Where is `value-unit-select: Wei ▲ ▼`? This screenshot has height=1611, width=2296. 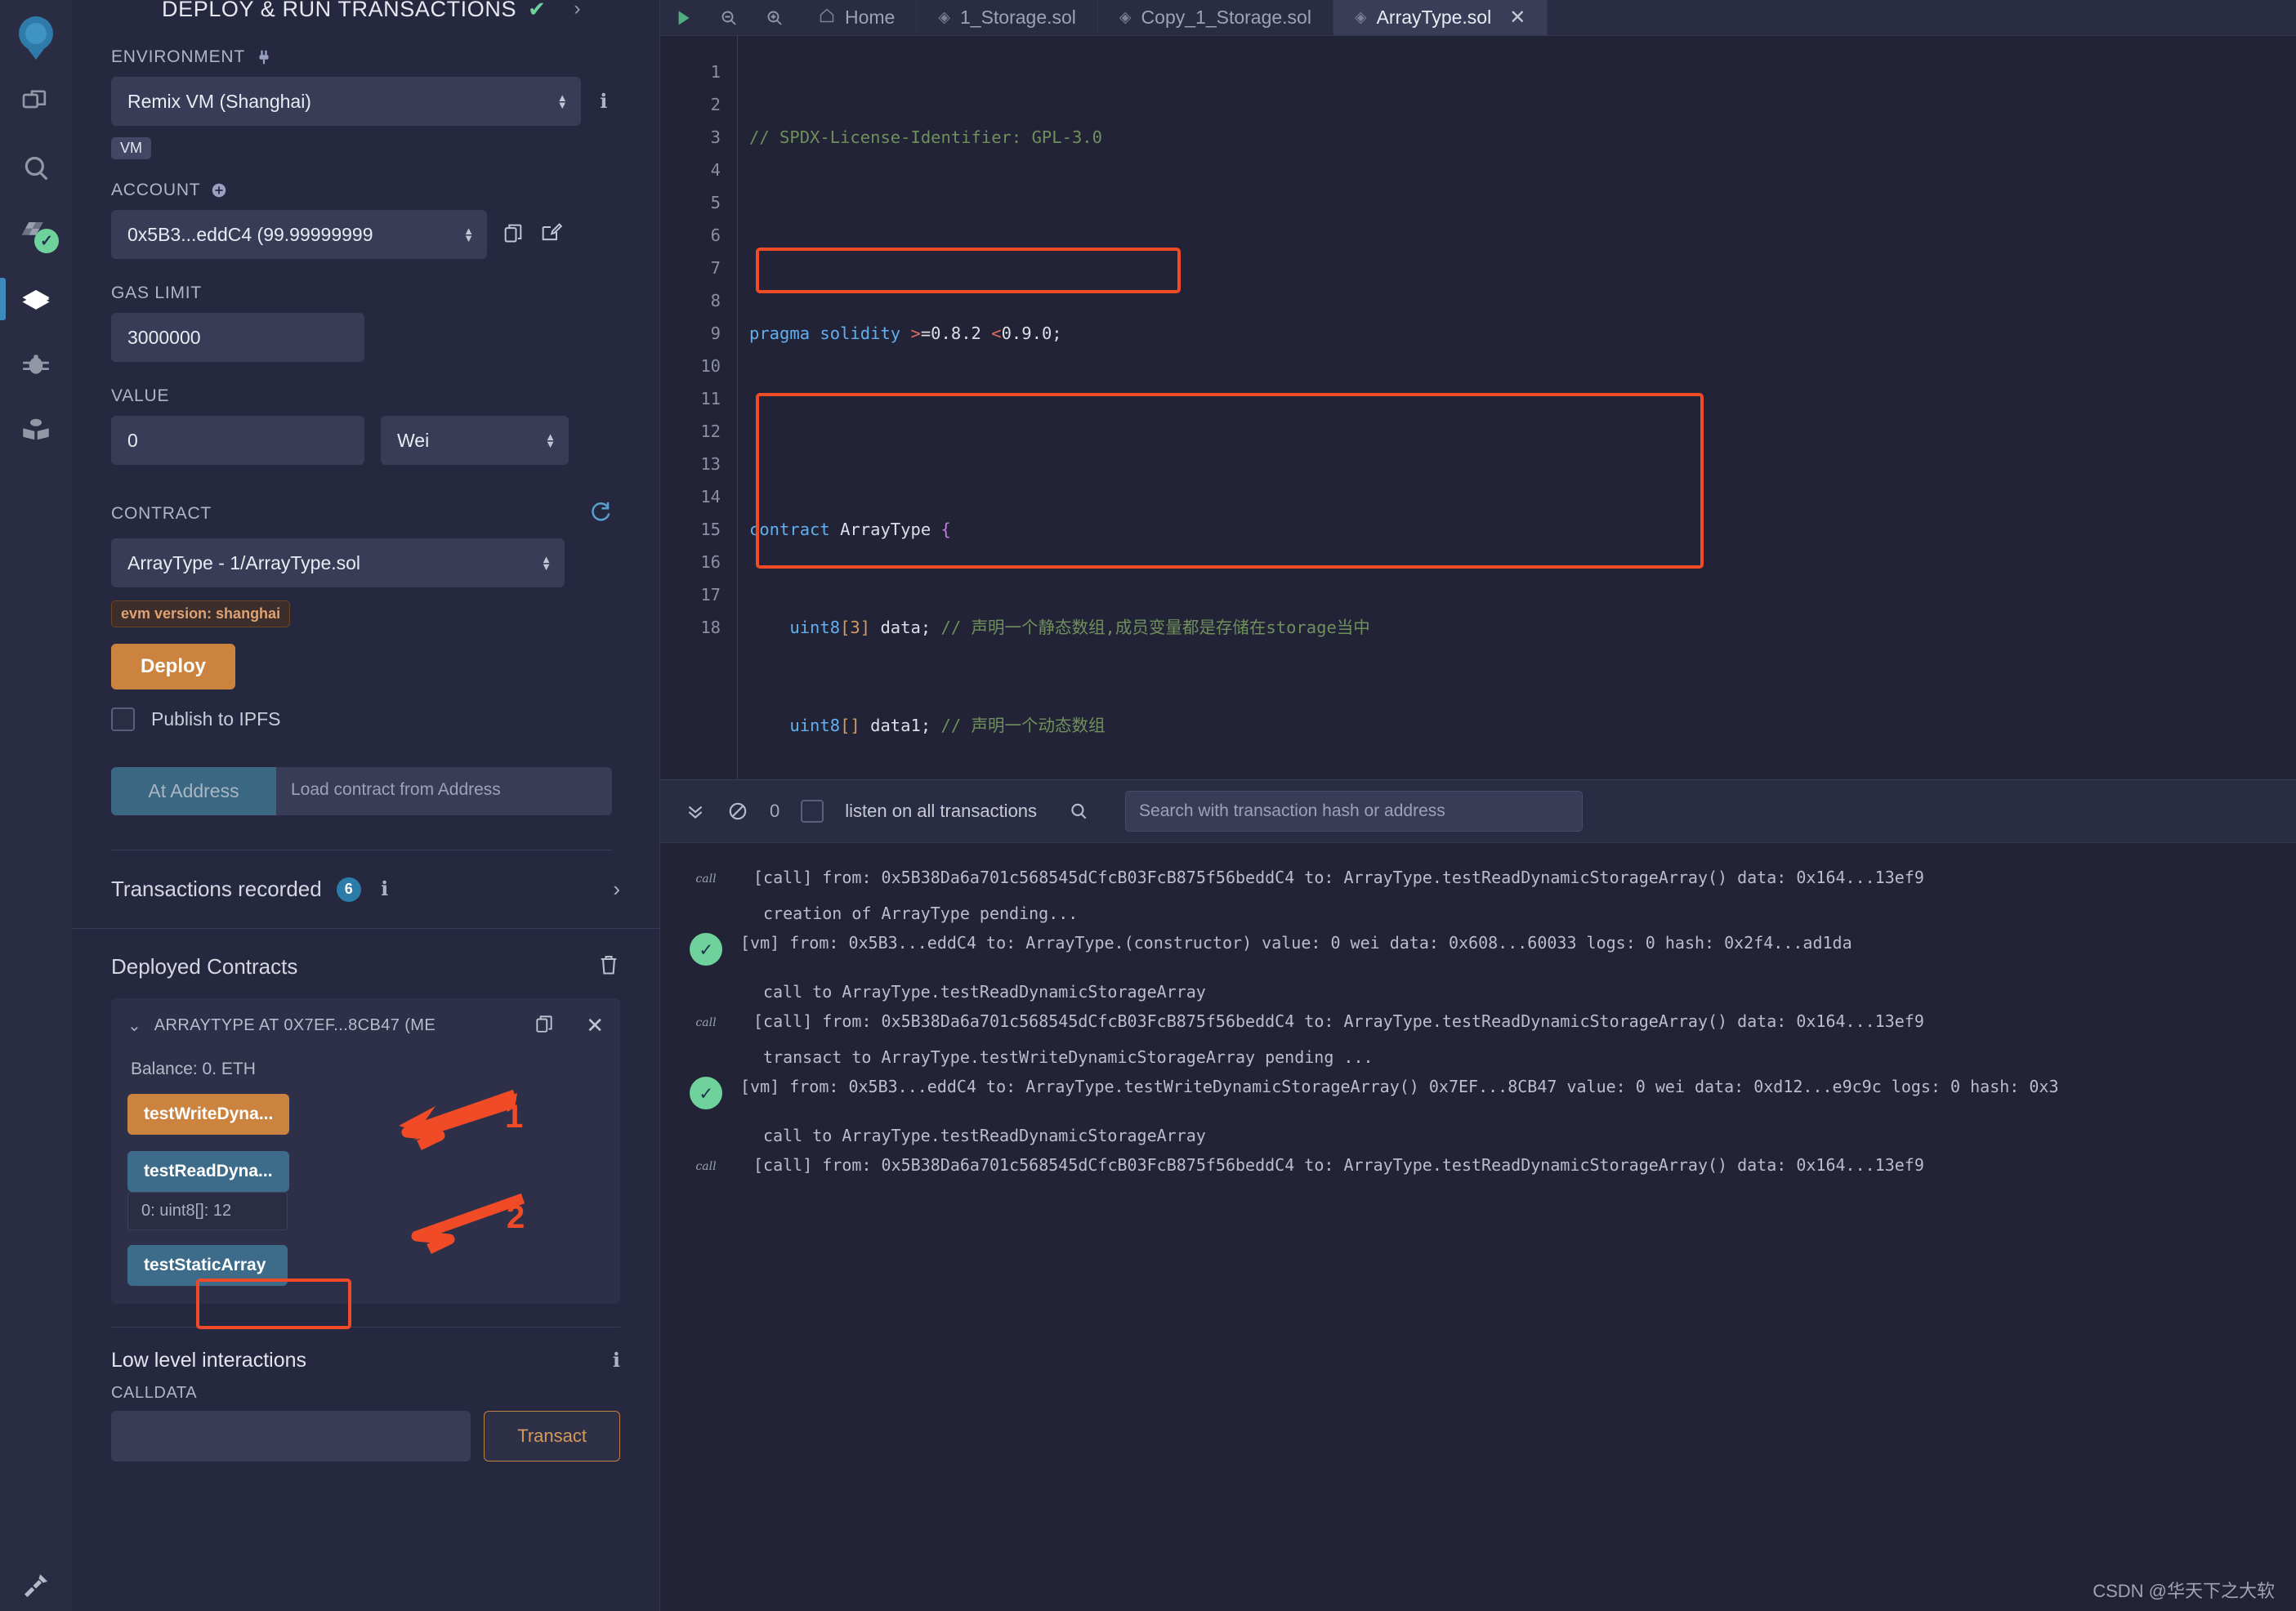
value-unit-select: Wei ▲ ▼ is located at coordinates (475, 441).